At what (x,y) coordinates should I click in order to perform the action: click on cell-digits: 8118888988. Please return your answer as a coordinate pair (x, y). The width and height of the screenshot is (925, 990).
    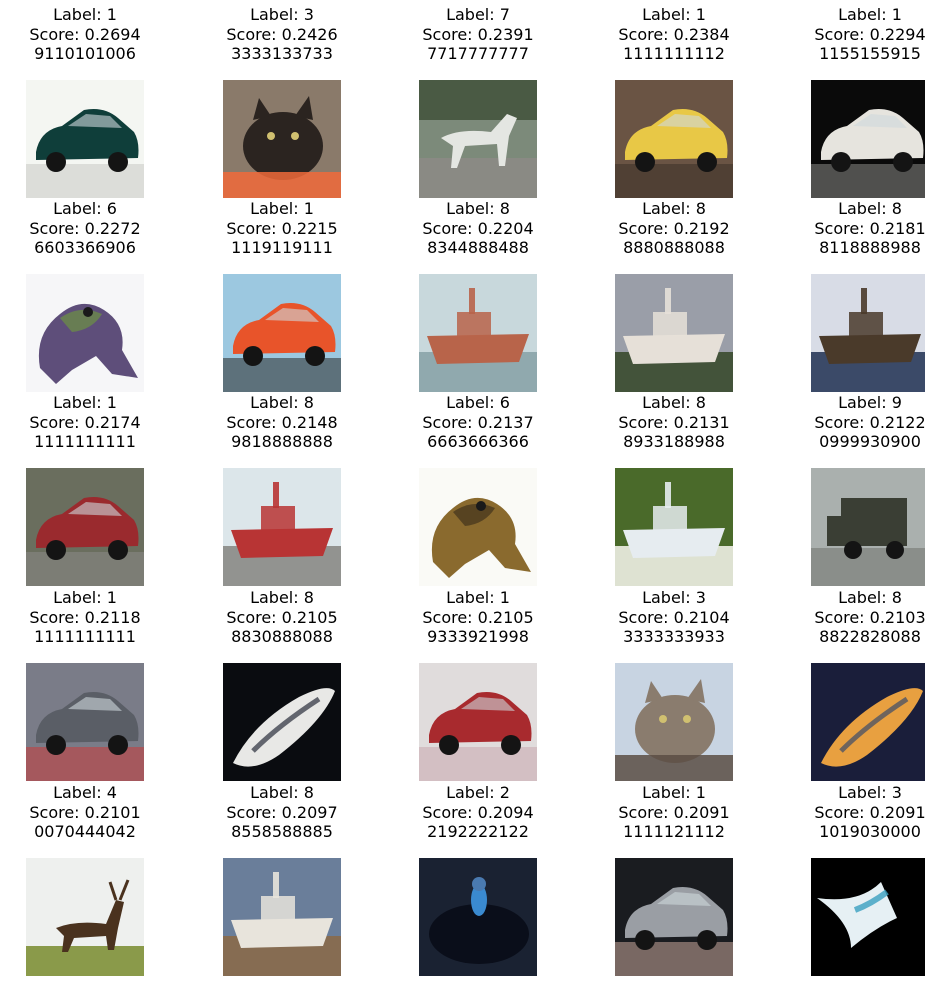
    Looking at the image, I should click on (870, 247).